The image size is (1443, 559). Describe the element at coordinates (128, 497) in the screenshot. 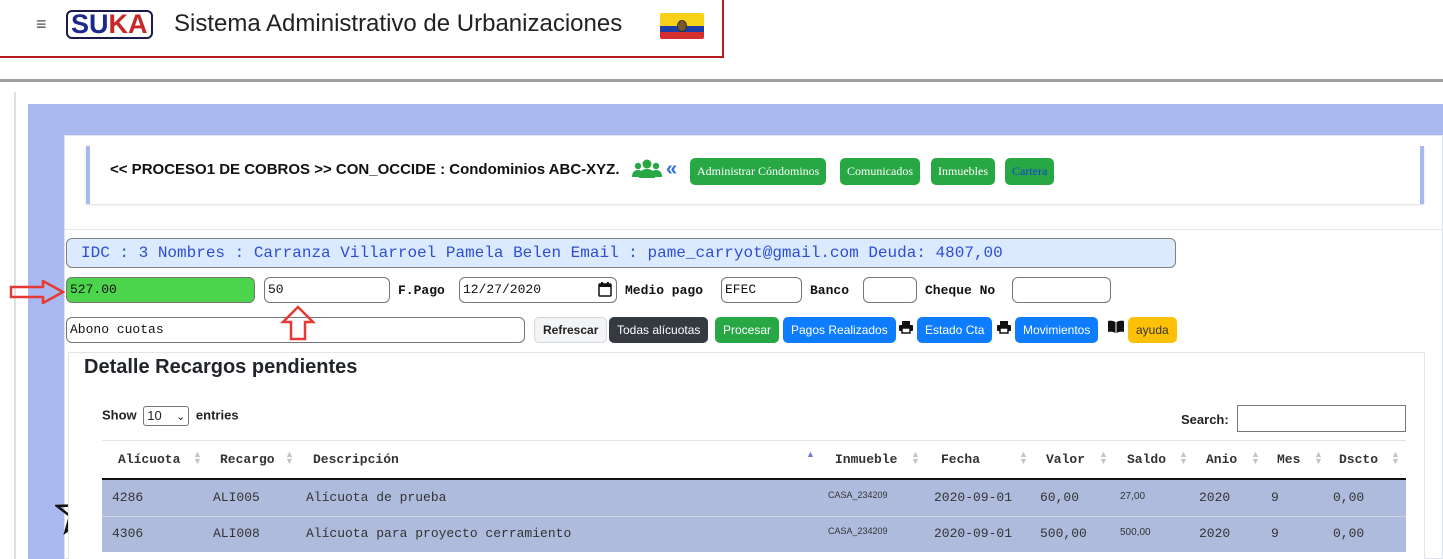

I see `cell-alicuota: 4286` at that location.